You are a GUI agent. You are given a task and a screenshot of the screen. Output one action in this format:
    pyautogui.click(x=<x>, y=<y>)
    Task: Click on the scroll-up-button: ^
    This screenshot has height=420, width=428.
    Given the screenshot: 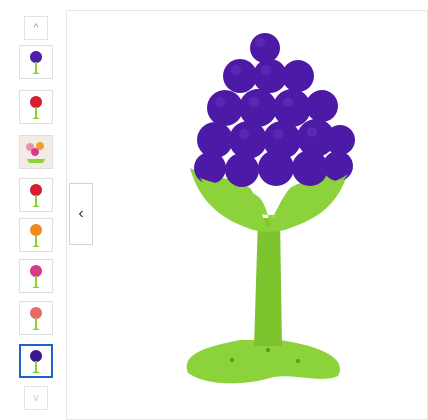 What is the action you would take?
    pyautogui.click(x=36, y=28)
    